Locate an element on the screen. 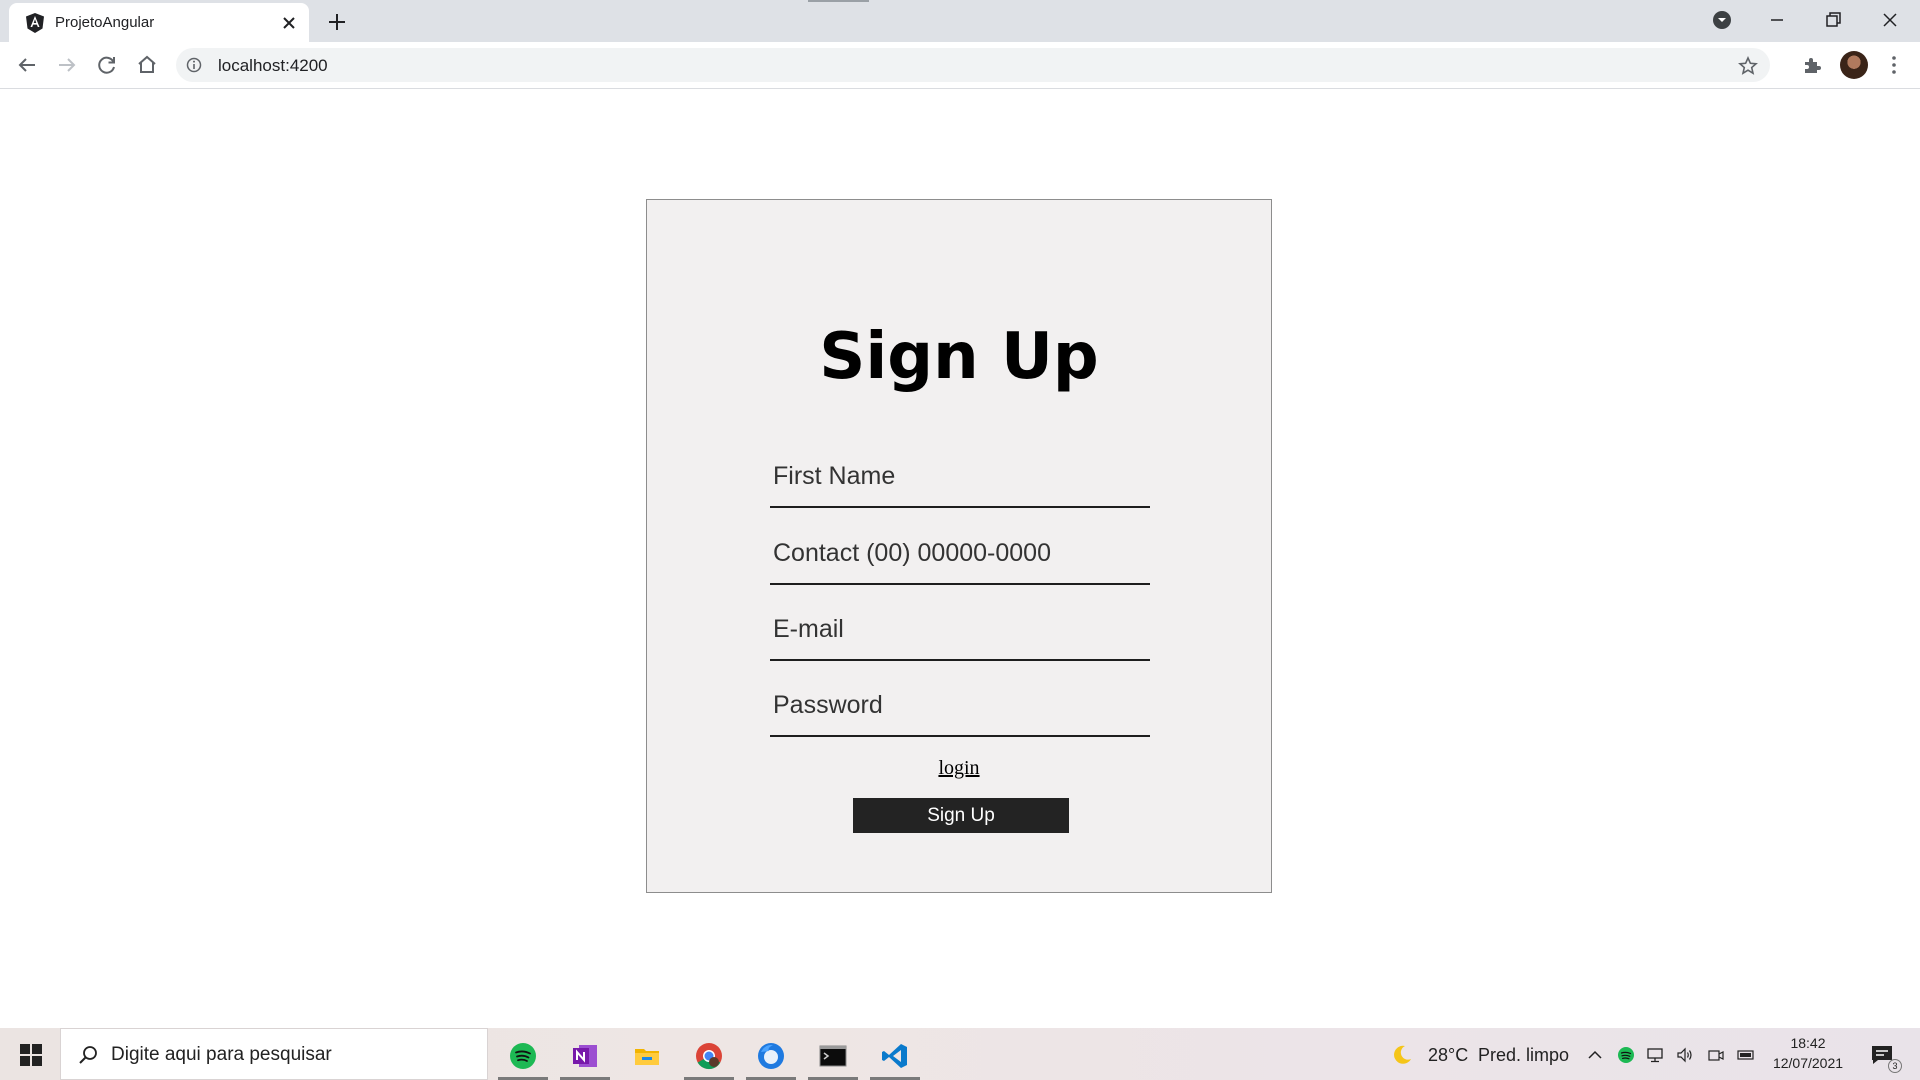 Image resolution: width=1920 pixels, height=1080 pixels. spotify-tray-icon is located at coordinates (1626, 1055).